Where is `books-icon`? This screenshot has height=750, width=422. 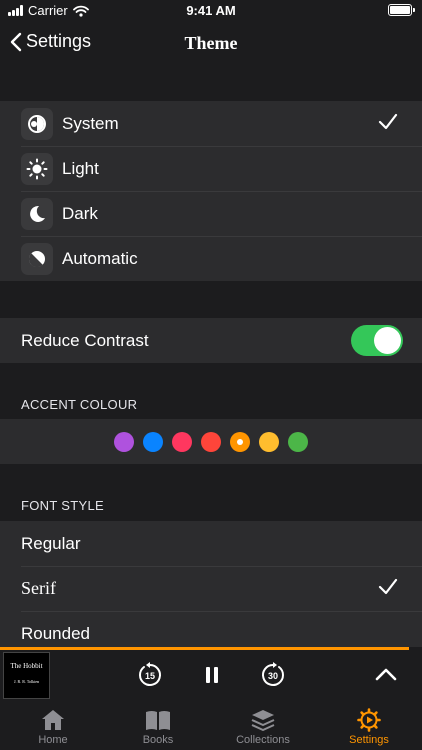 books-icon is located at coordinates (158, 720).